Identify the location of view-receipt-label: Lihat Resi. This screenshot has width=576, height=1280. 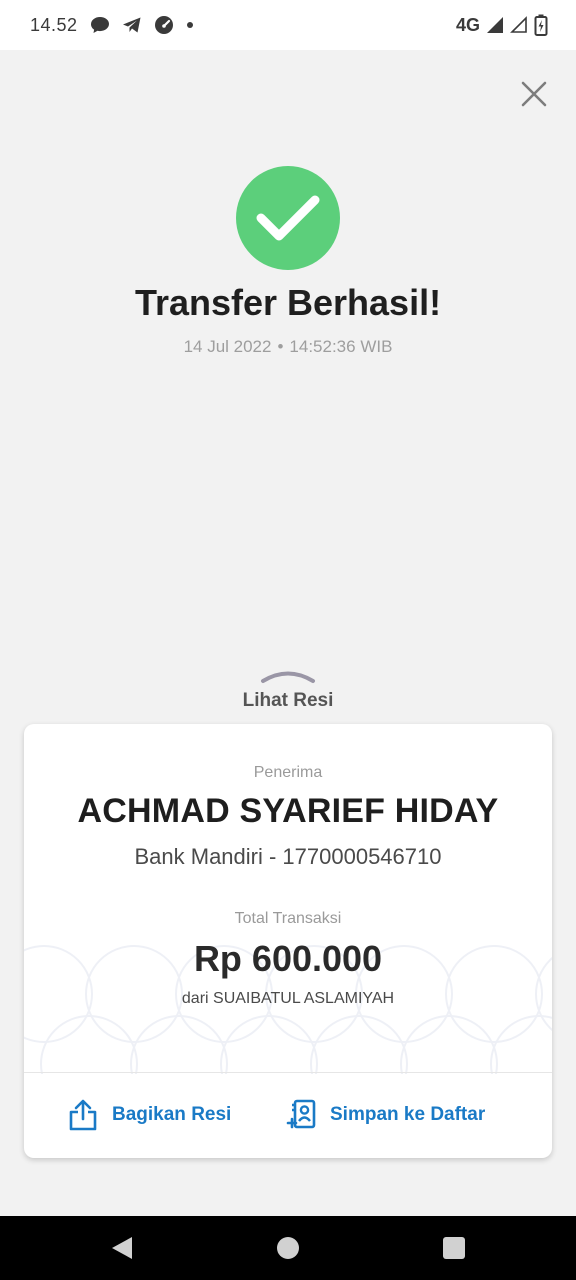
(288, 700).